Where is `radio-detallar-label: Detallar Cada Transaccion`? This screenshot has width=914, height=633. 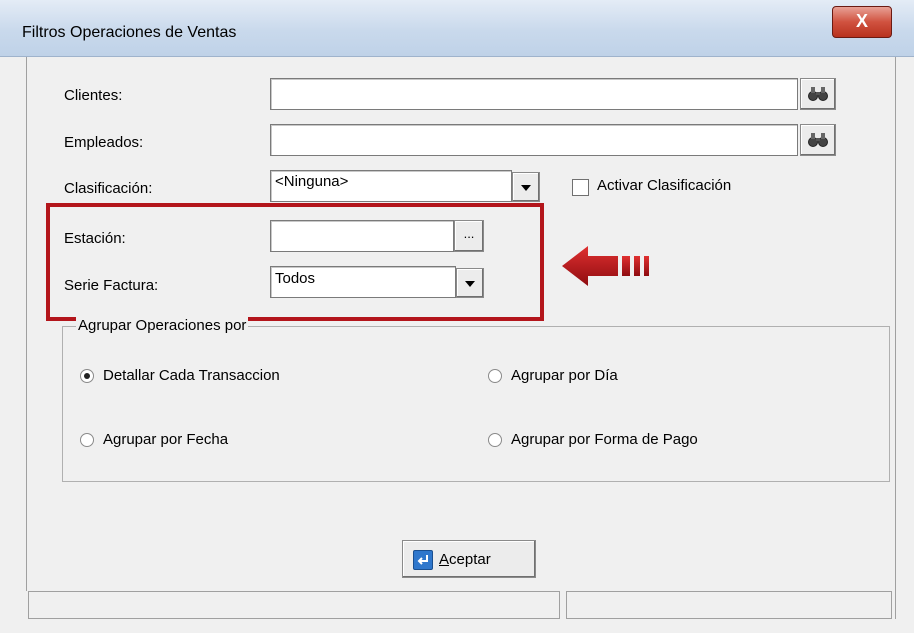
radio-detallar-label: Detallar Cada Transaccion is located at coordinates (191, 375).